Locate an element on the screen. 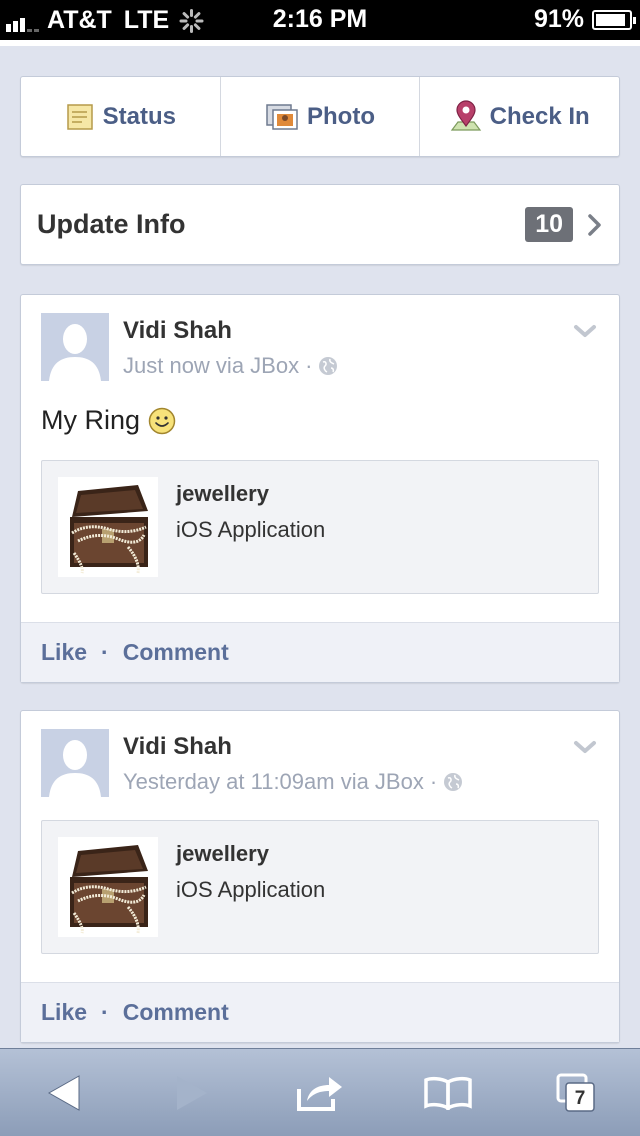 The height and width of the screenshot is (1136, 640). status-icon is located at coordinates (79, 116).